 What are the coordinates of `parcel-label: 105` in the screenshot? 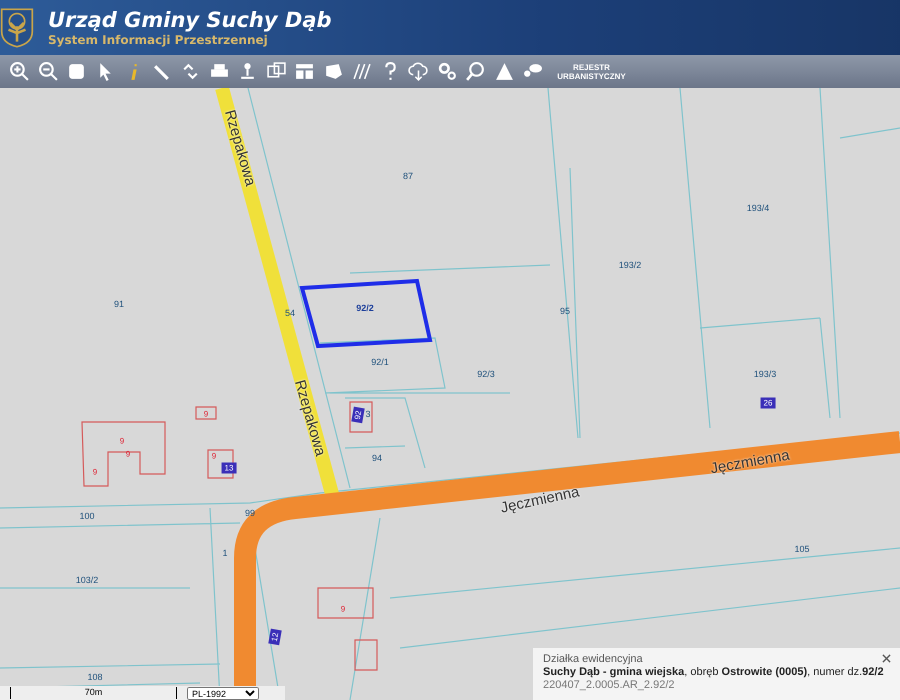 It's located at (802, 549).